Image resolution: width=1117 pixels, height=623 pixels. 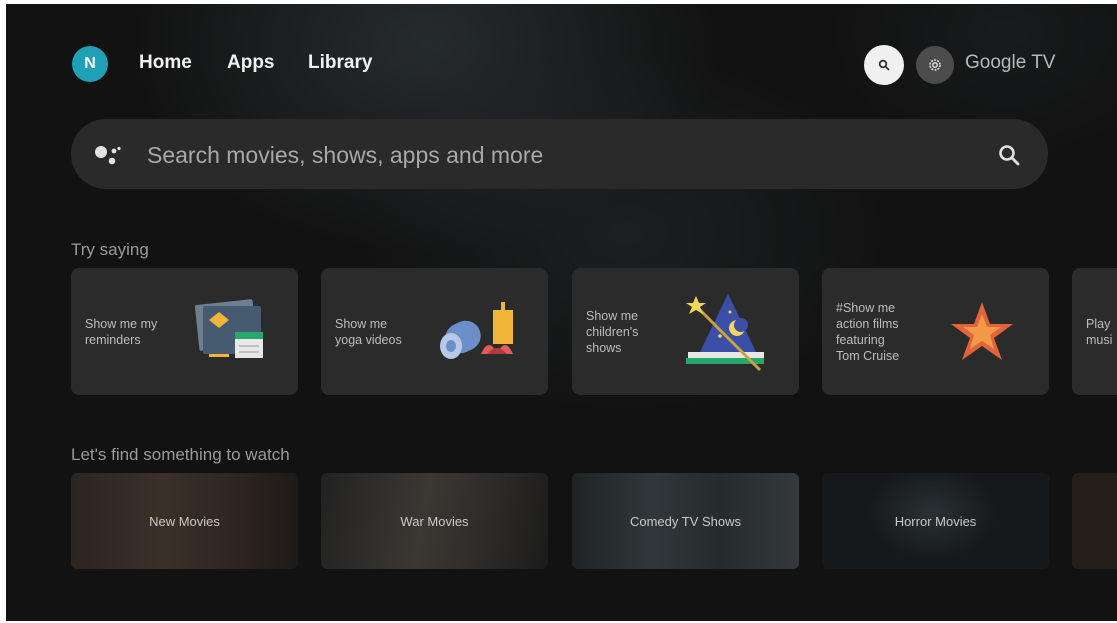 What do you see at coordinates (1010, 62) in the screenshot?
I see `brand-label: Google TV` at bounding box center [1010, 62].